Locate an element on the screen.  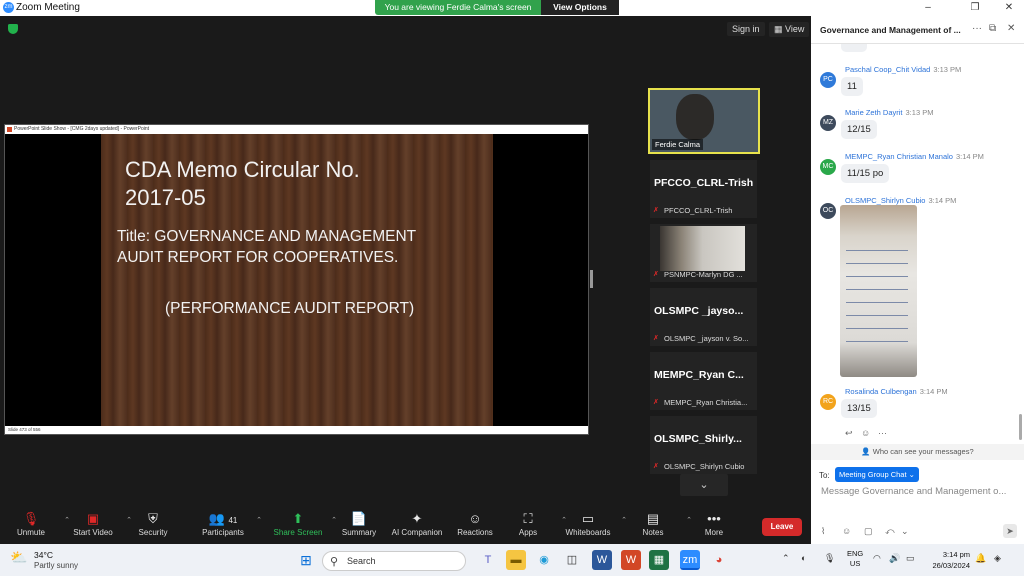
reply-icon: ↩ is located at coordinates (849, 433).